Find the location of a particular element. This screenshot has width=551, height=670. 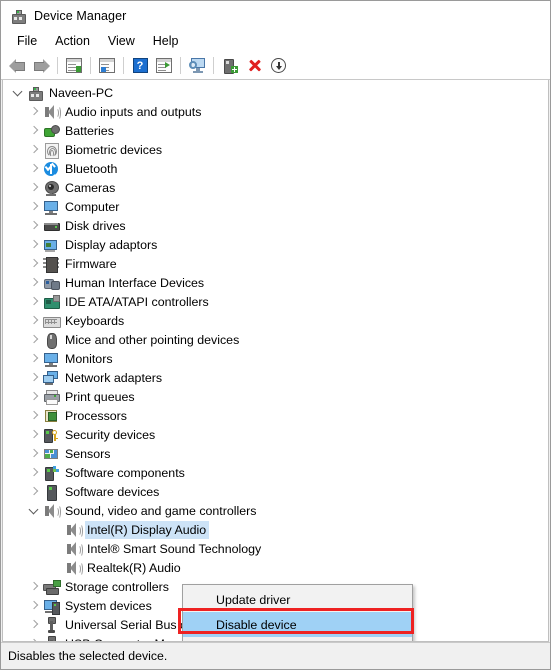

show-hide-console-tree-button is located at coordinates (74, 65).